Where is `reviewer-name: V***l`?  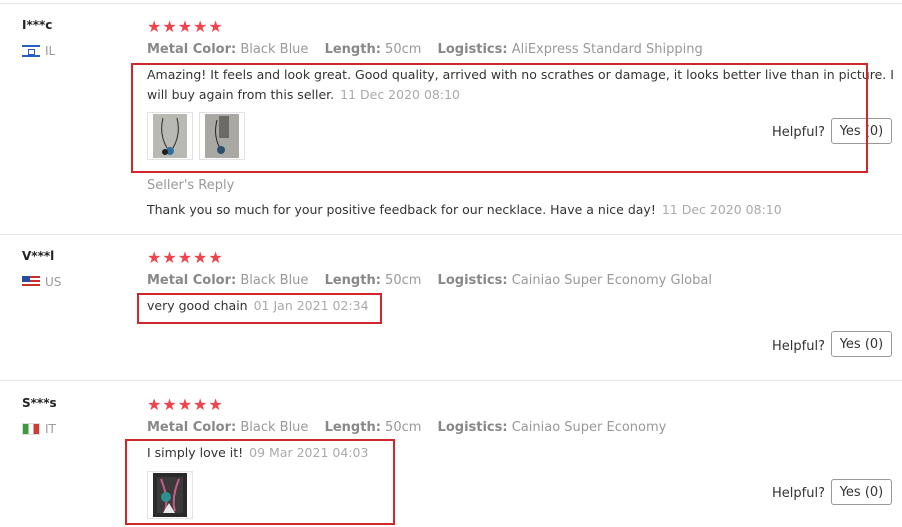
reviewer-name: V***l is located at coordinates (38, 256).